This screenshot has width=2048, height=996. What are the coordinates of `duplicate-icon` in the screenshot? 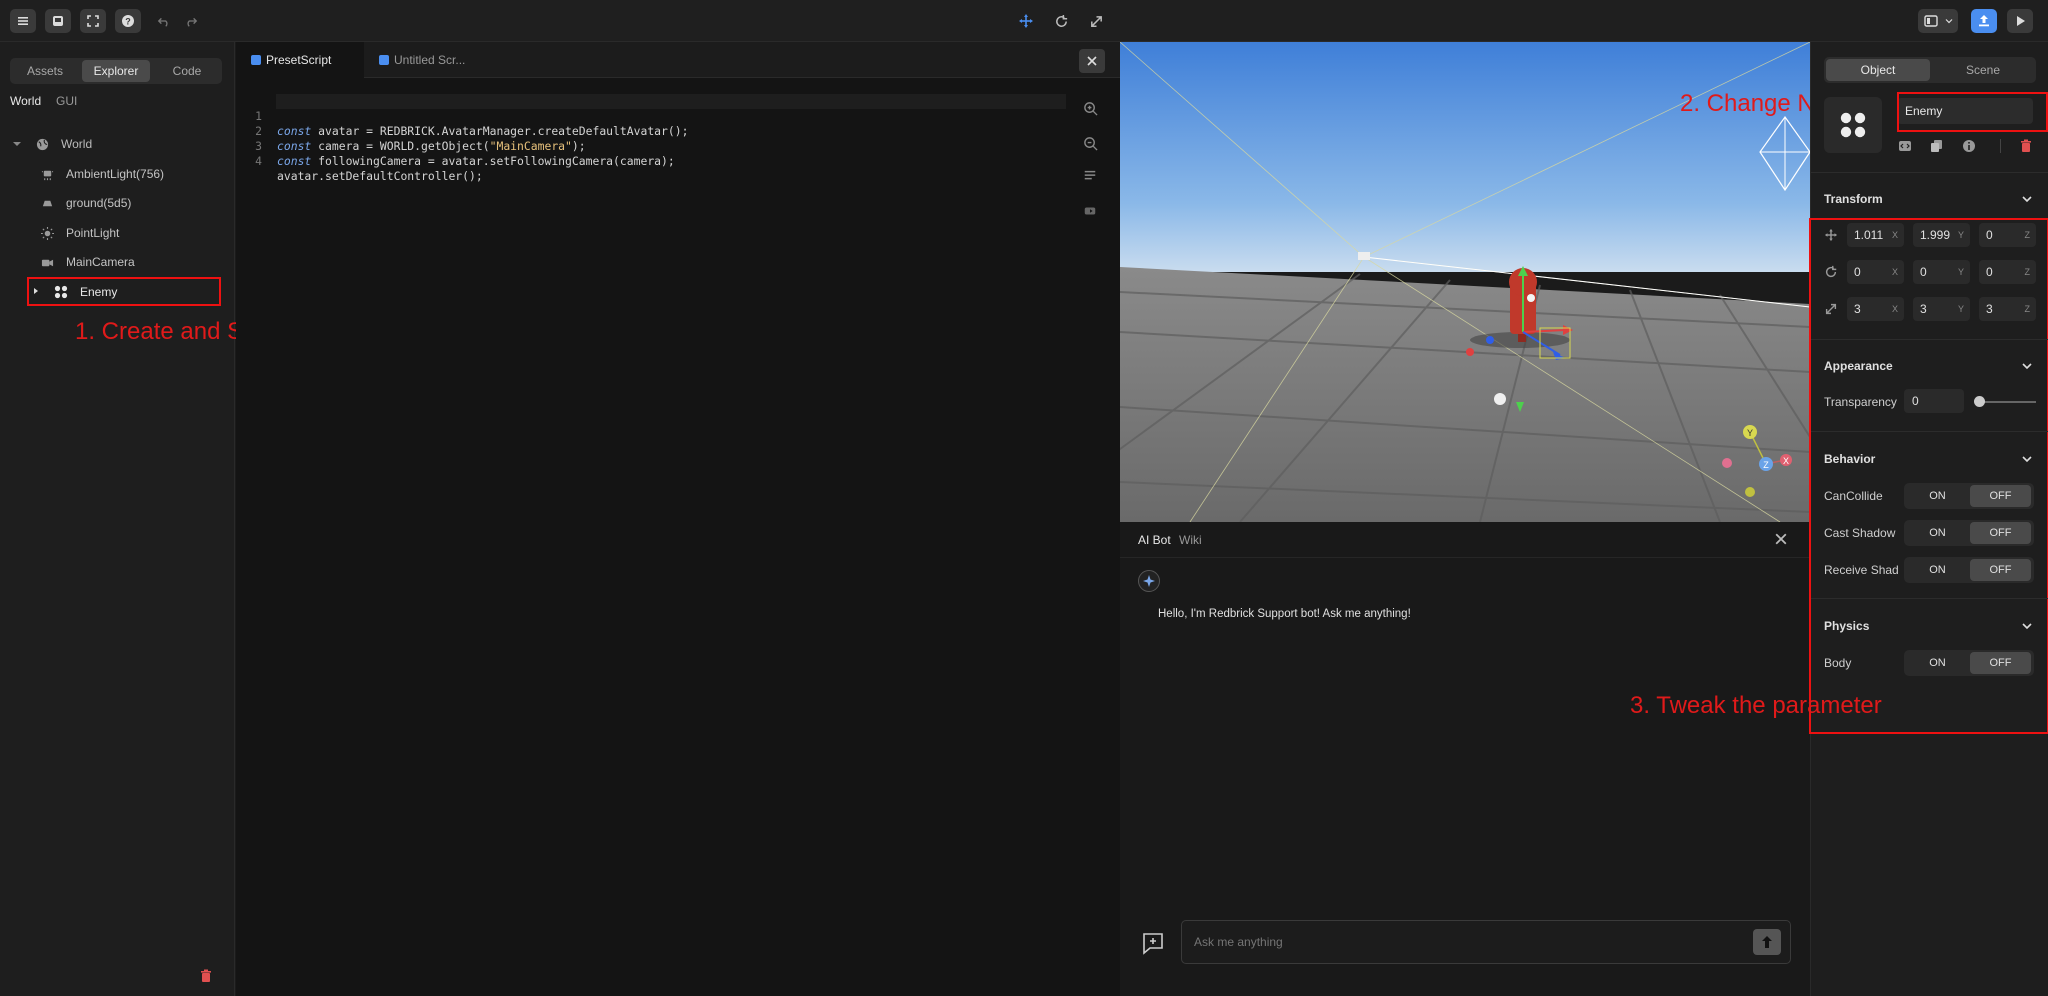 It's located at (1937, 146).